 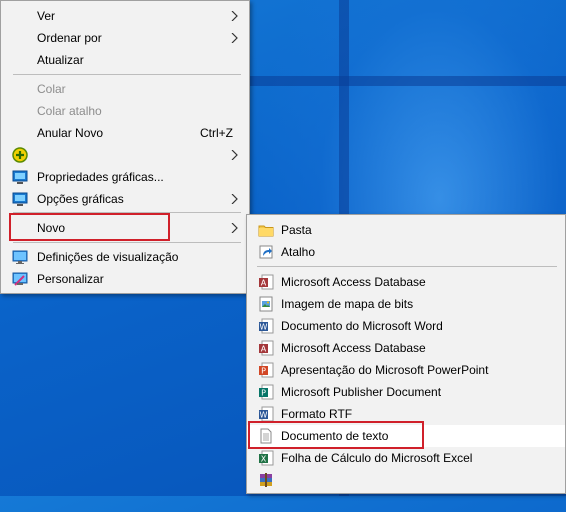 I want to click on display-icon, so click(x=20, y=257).